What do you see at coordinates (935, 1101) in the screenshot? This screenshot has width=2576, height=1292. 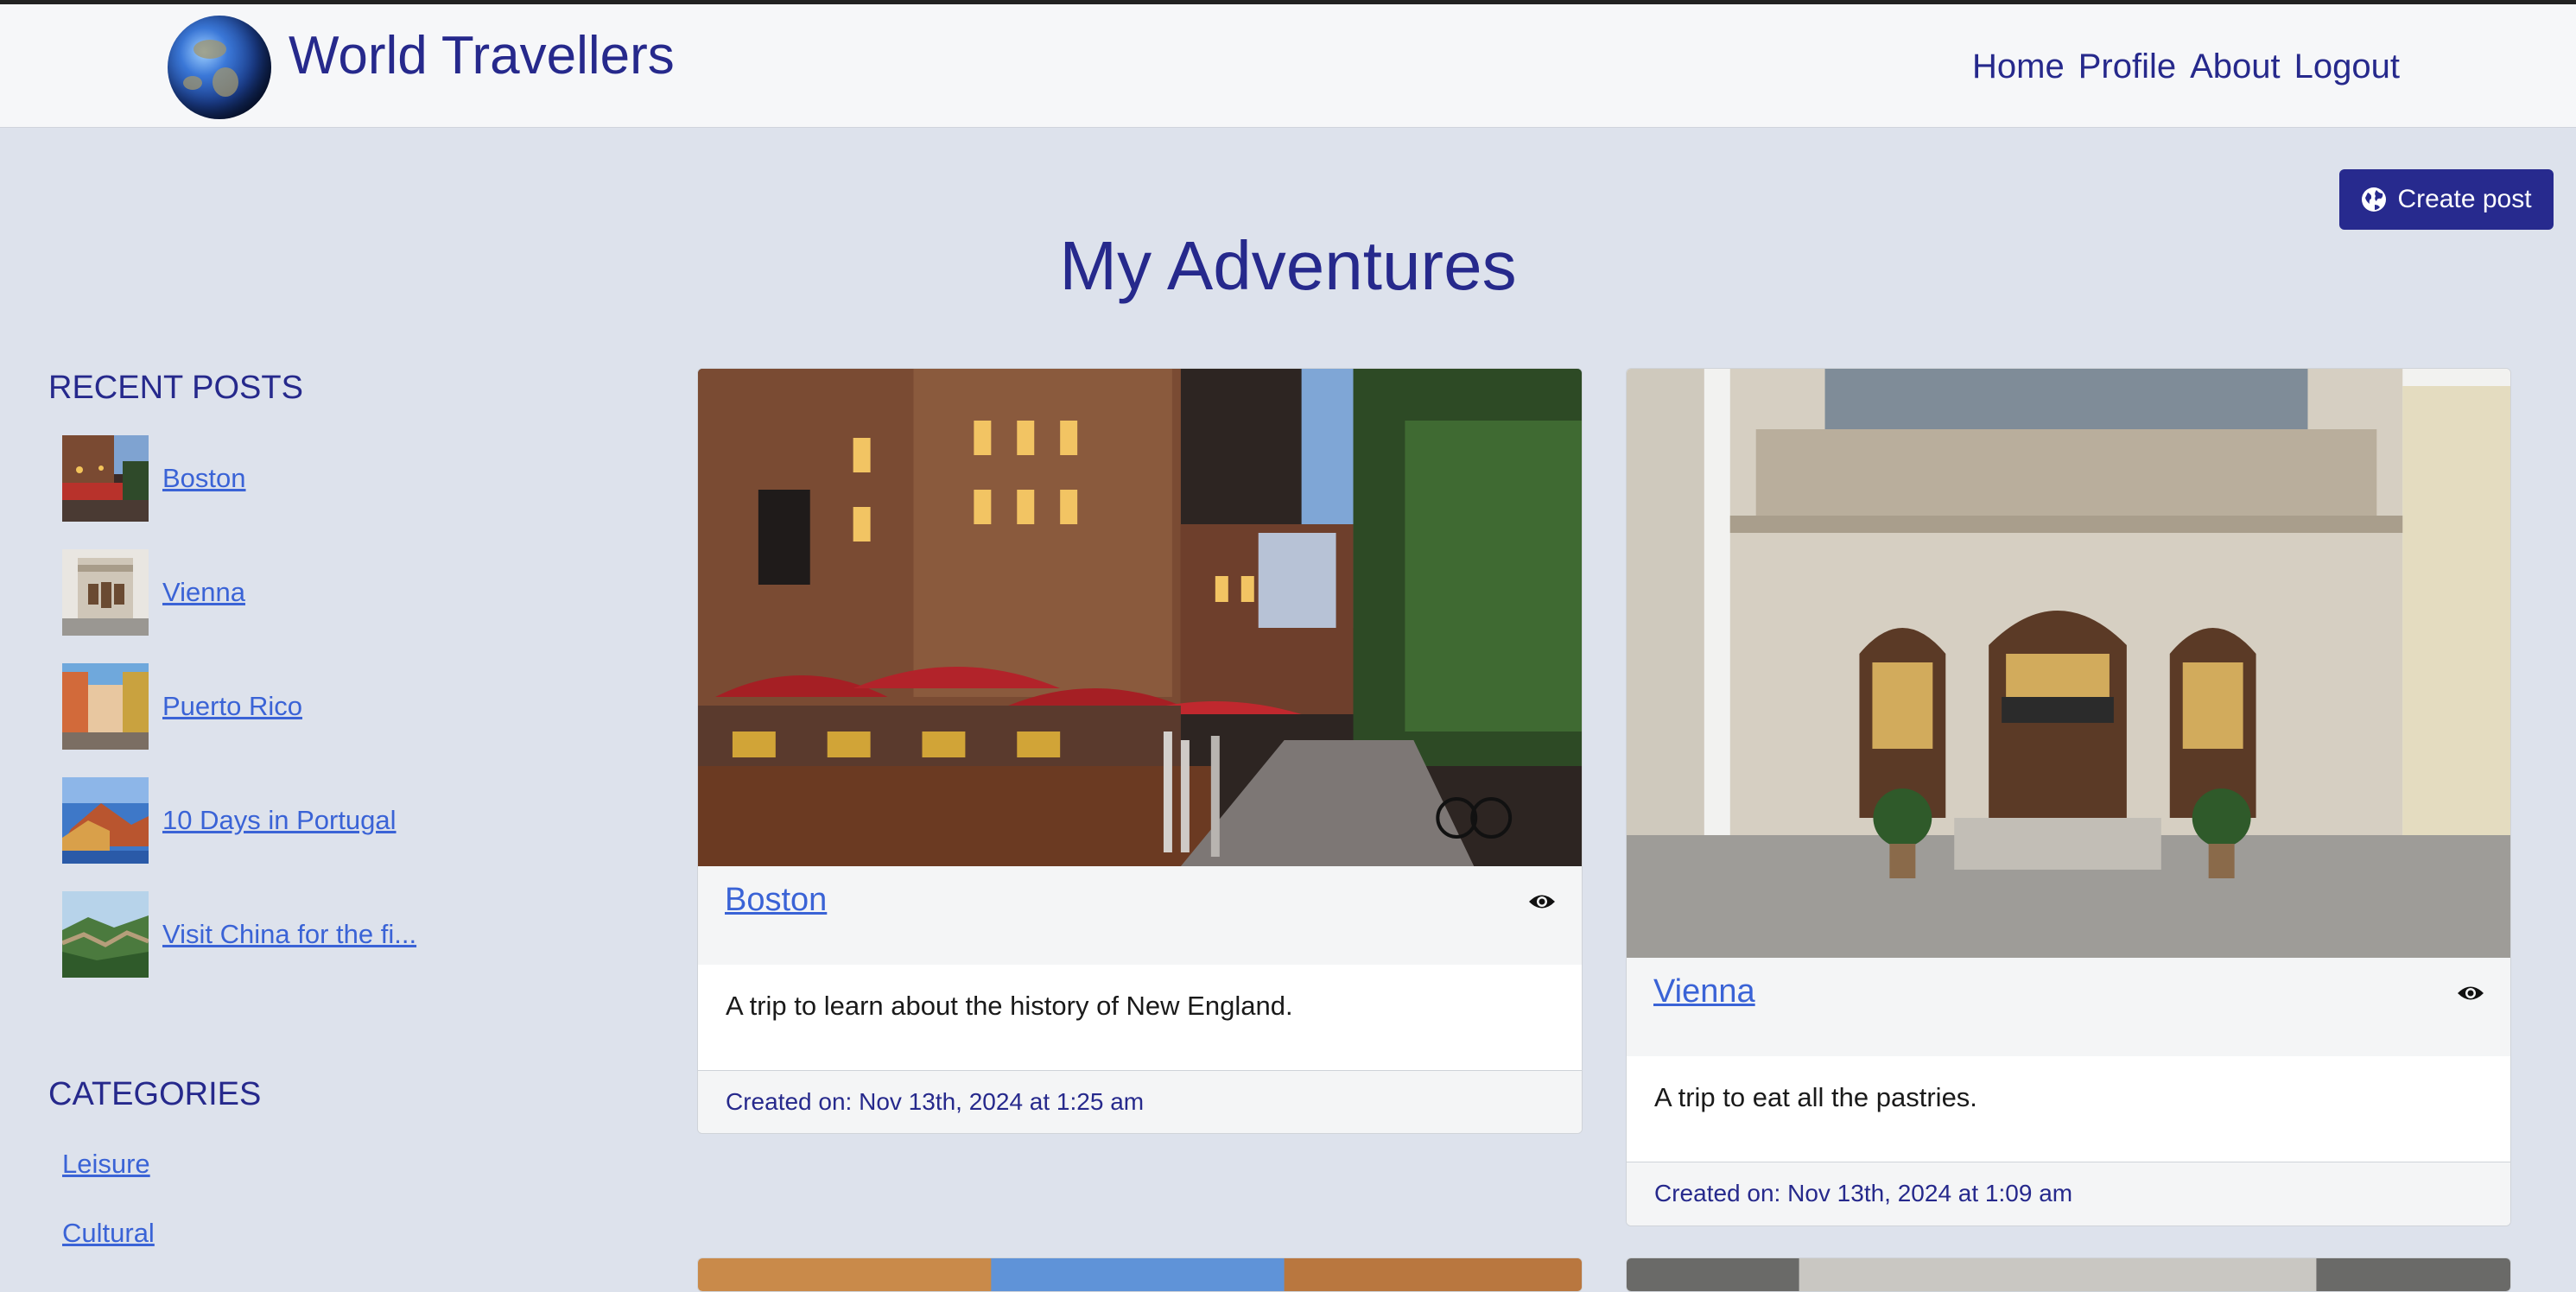 I see `post-created-date: Created on: Nov 13th, 2024 at 1:25 am` at bounding box center [935, 1101].